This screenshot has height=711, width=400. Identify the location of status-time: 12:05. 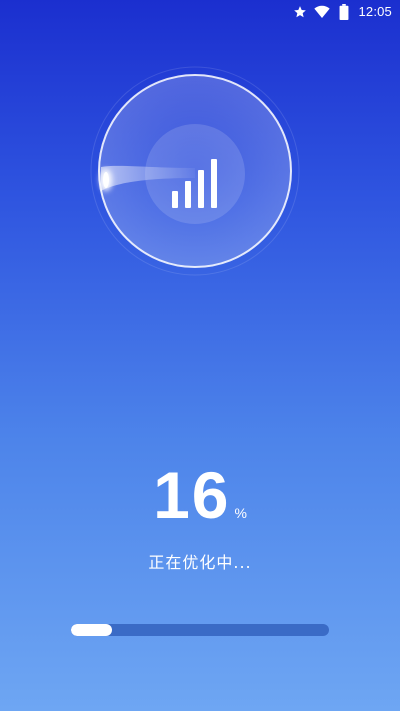
(375, 11).